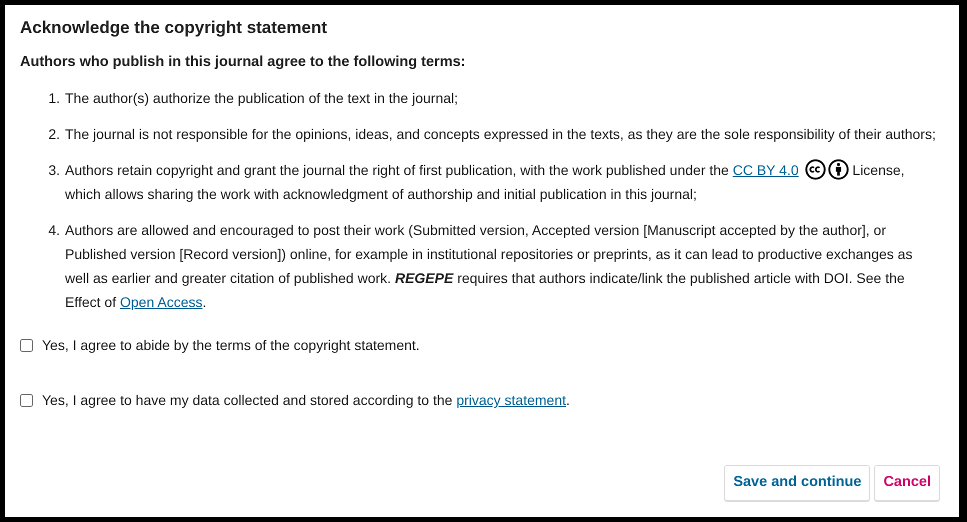 The height and width of the screenshot is (522, 967). Describe the element at coordinates (53, 134) in the screenshot. I see `list-number: 2.` at that location.